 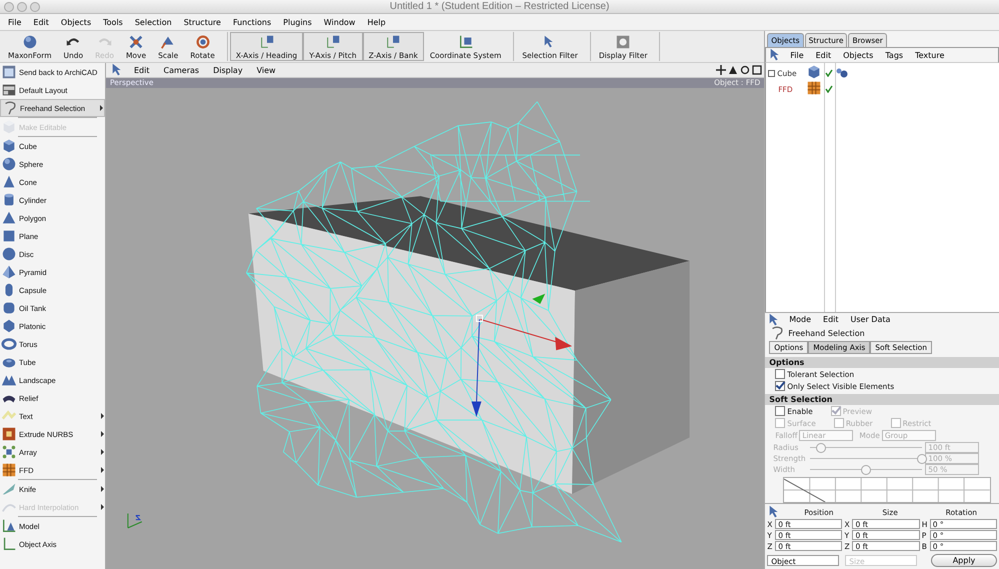 What do you see at coordinates (136, 42) in the screenshot?
I see `move-icon` at bounding box center [136, 42].